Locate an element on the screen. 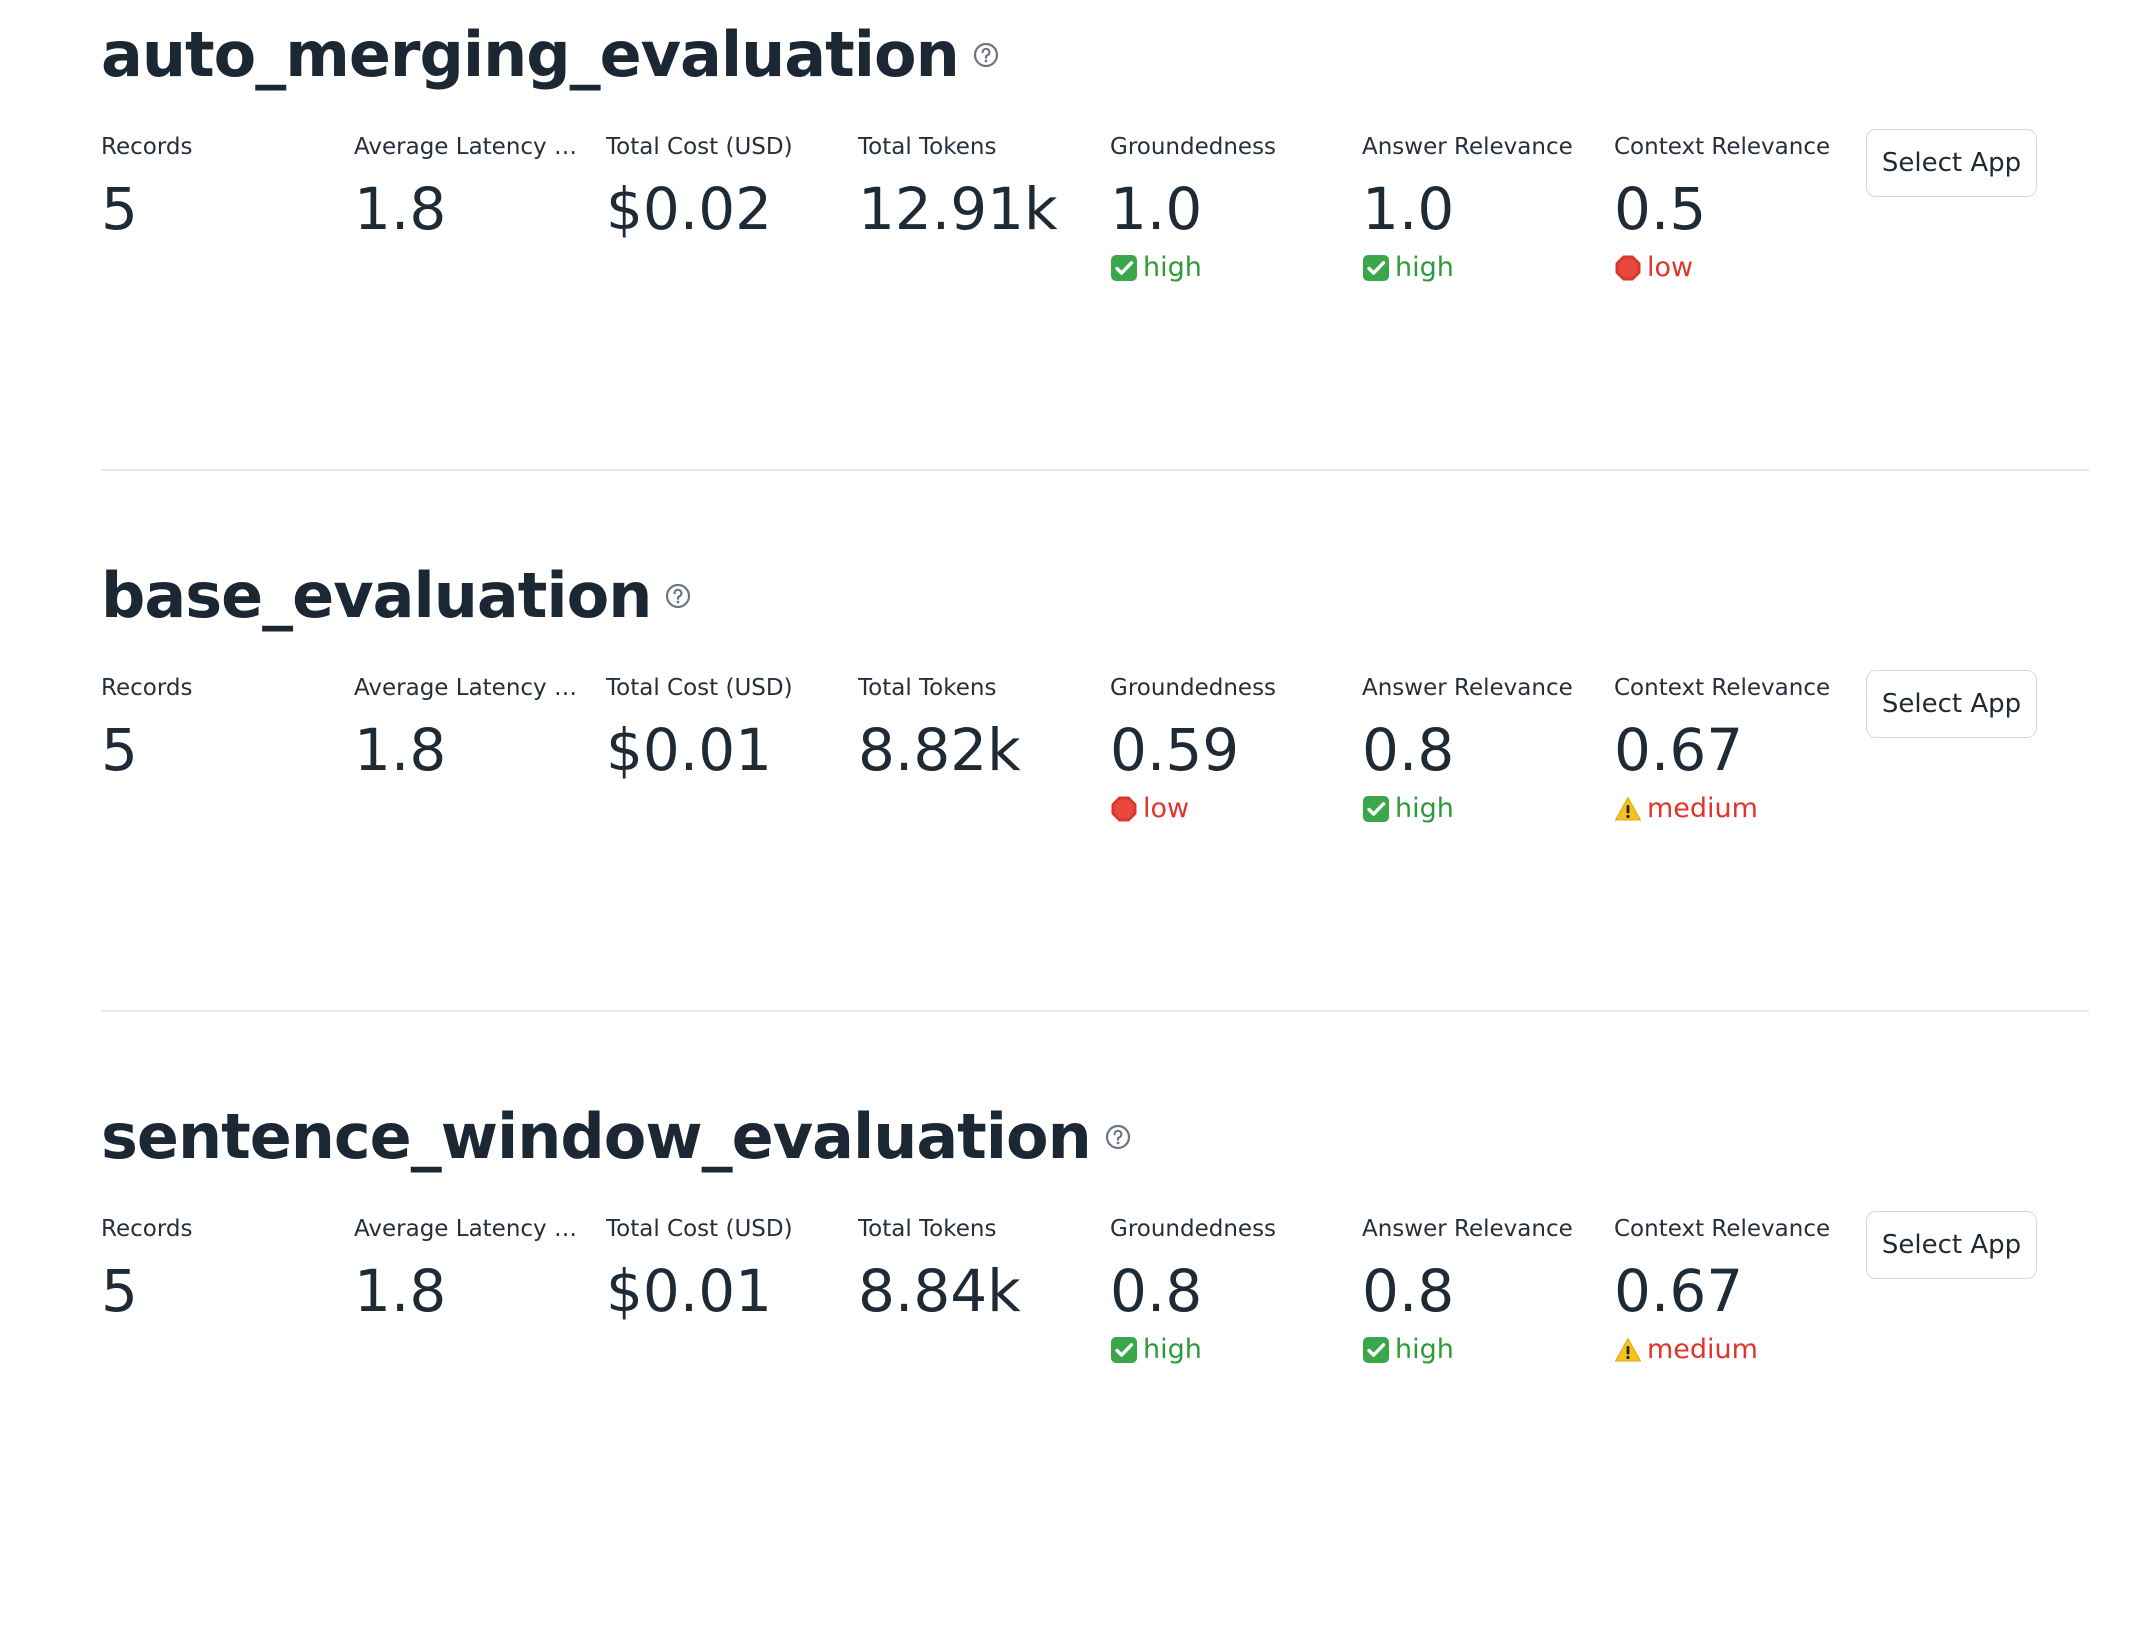  metric-total-tokens: Total Tokens 8.84k is located at coordinates (978, 1269).